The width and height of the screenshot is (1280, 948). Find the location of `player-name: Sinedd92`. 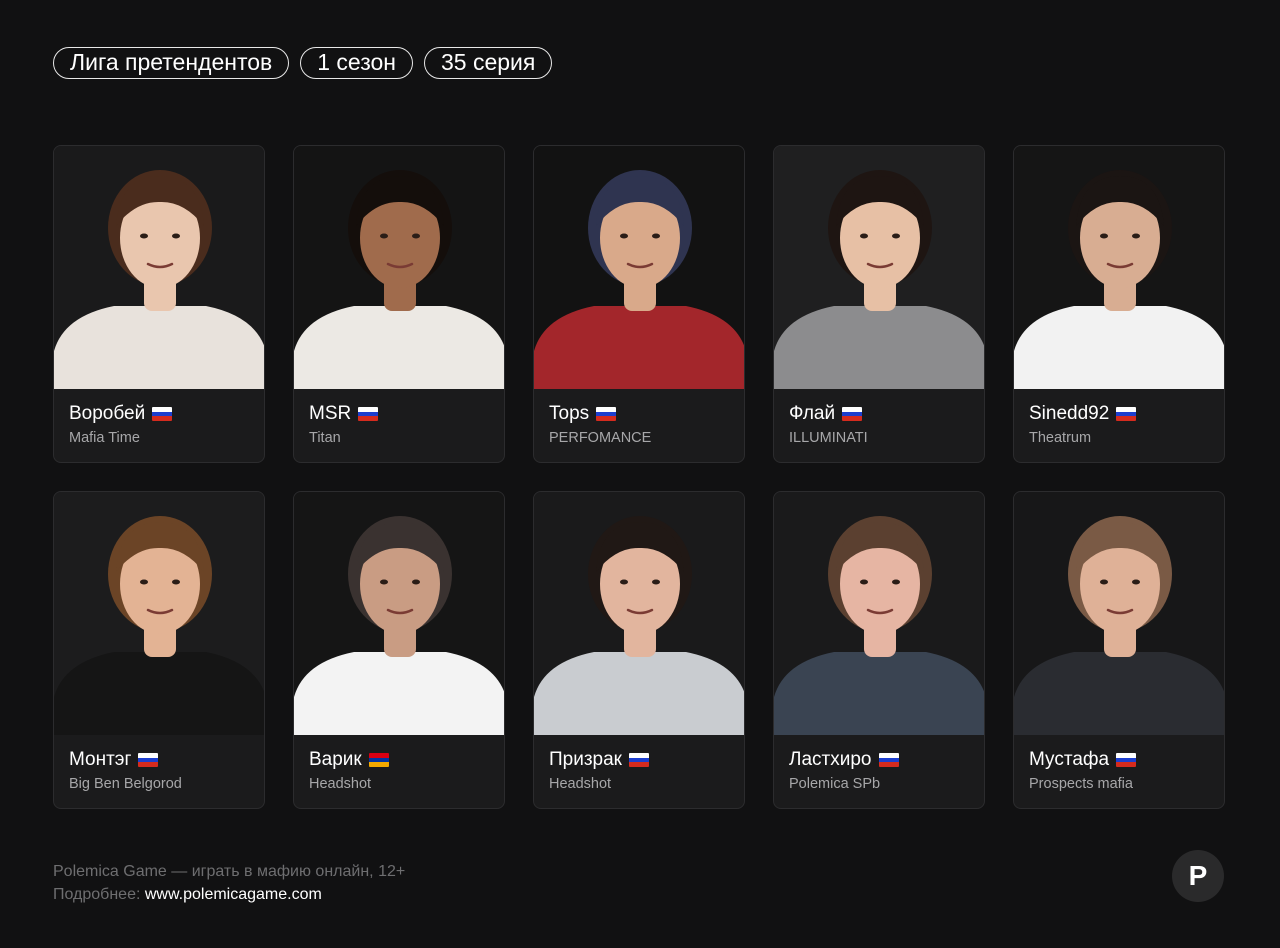

player-name: Sinedd92 is located at coordinates (1069, 413).